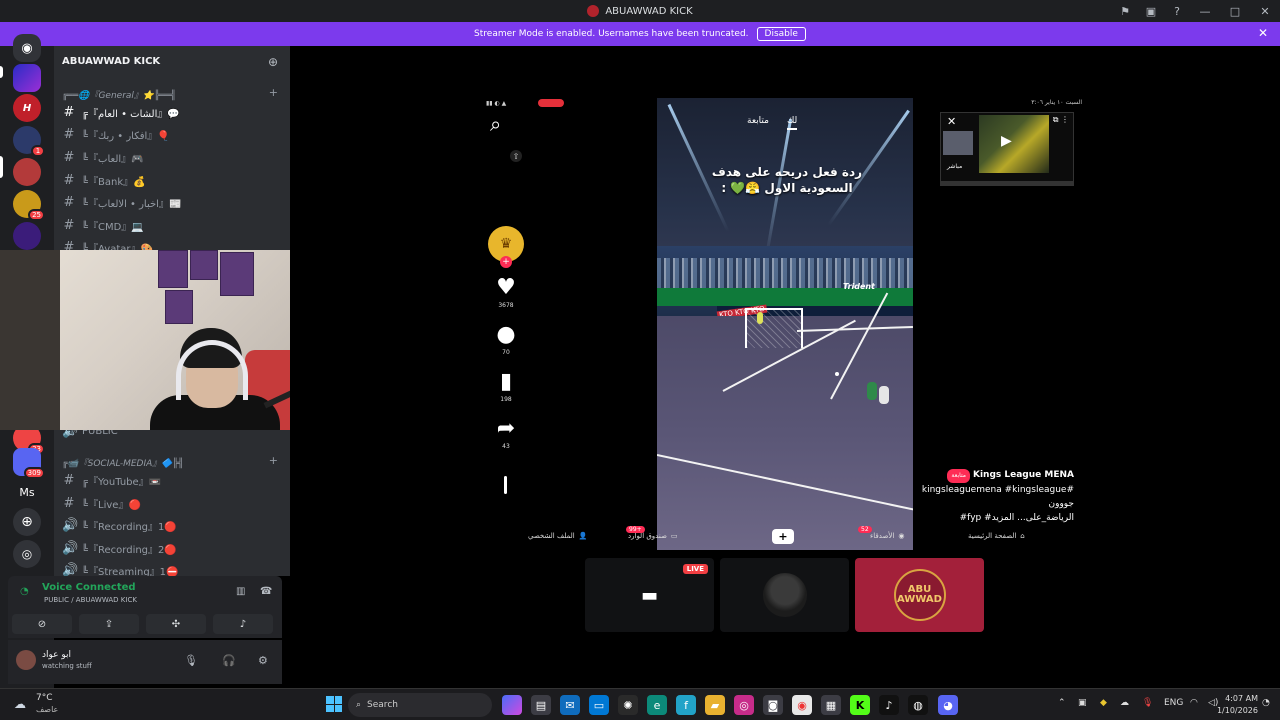 Image resolution: width=1280 pixels, height=720 pixels. What do you see at coordinates (90, 600) in the screenshot?
I see `voice-channel-name: PUBLIC / ABUAWWAD KICK` at bounding box center [90, 600].